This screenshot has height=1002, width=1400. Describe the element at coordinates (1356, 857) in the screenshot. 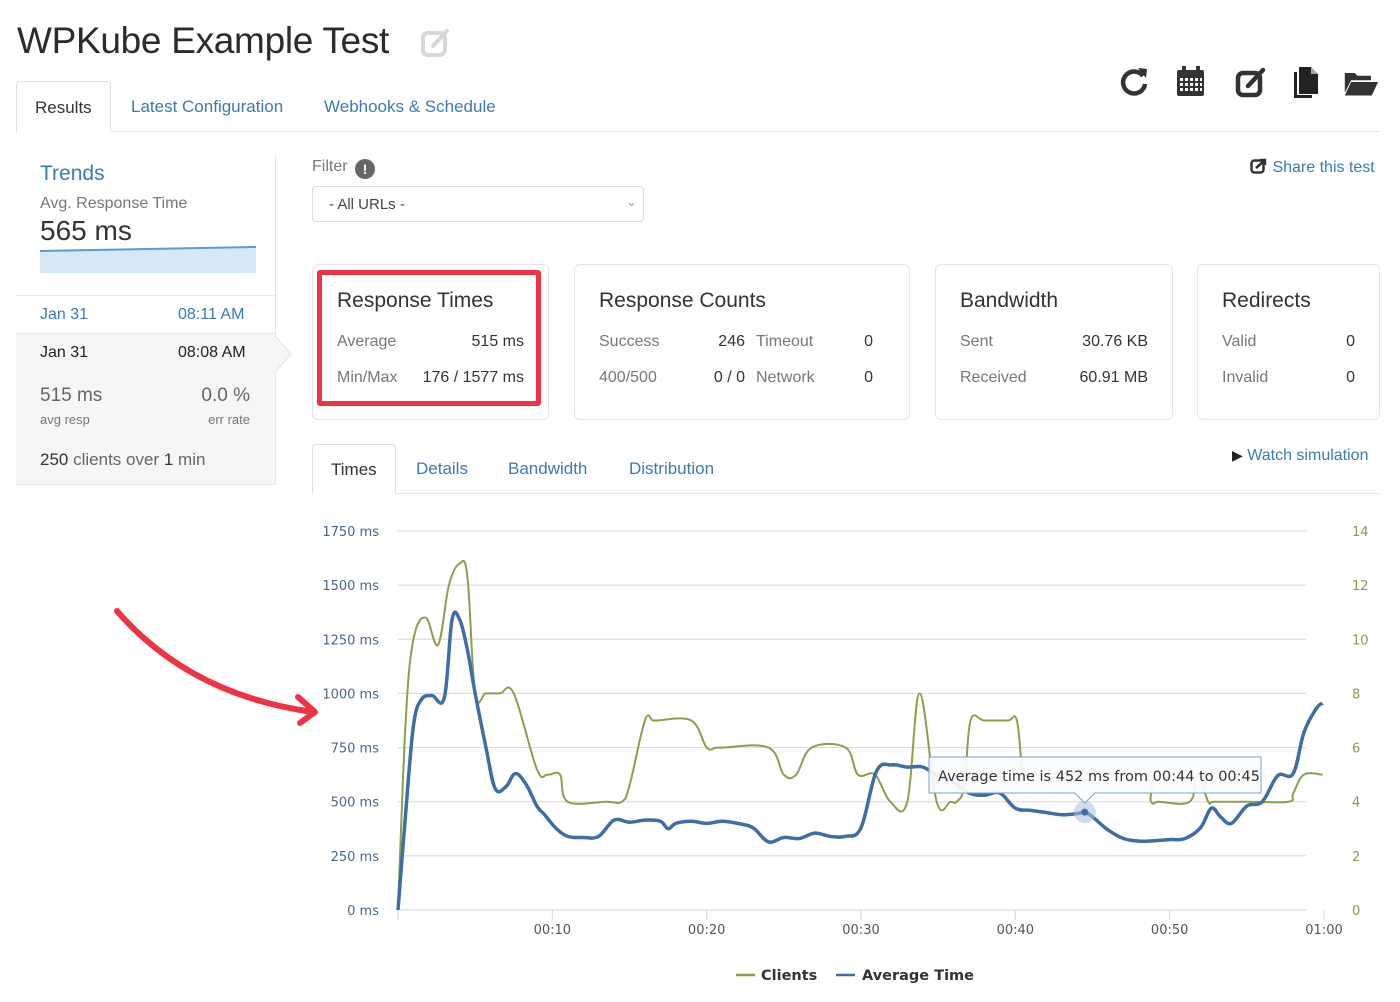

I see `y-right-tick-label: 2` at that location.